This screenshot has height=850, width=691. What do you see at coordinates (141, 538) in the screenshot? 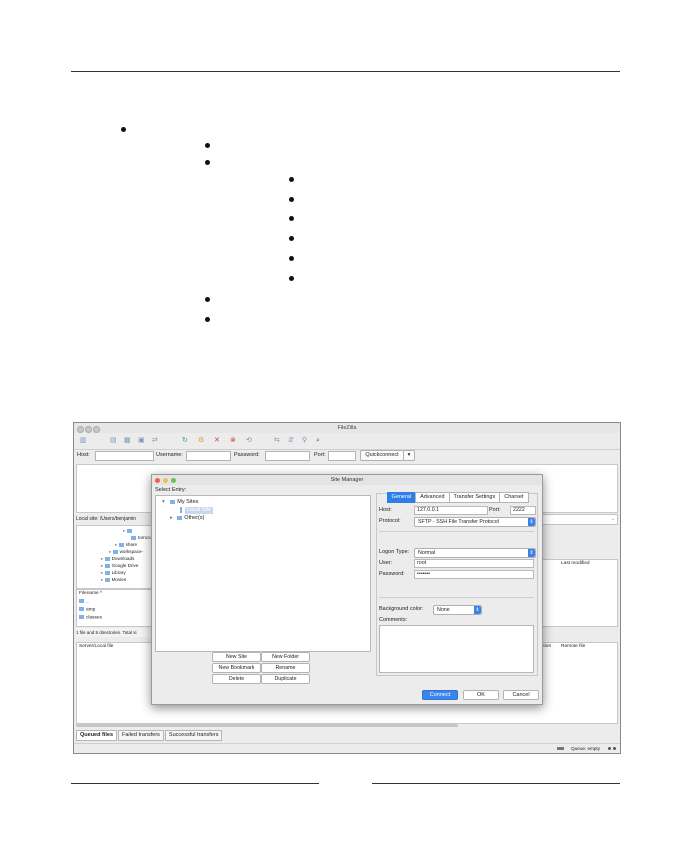
I see `tree-item: tomco` at bounding box center [141, 538].